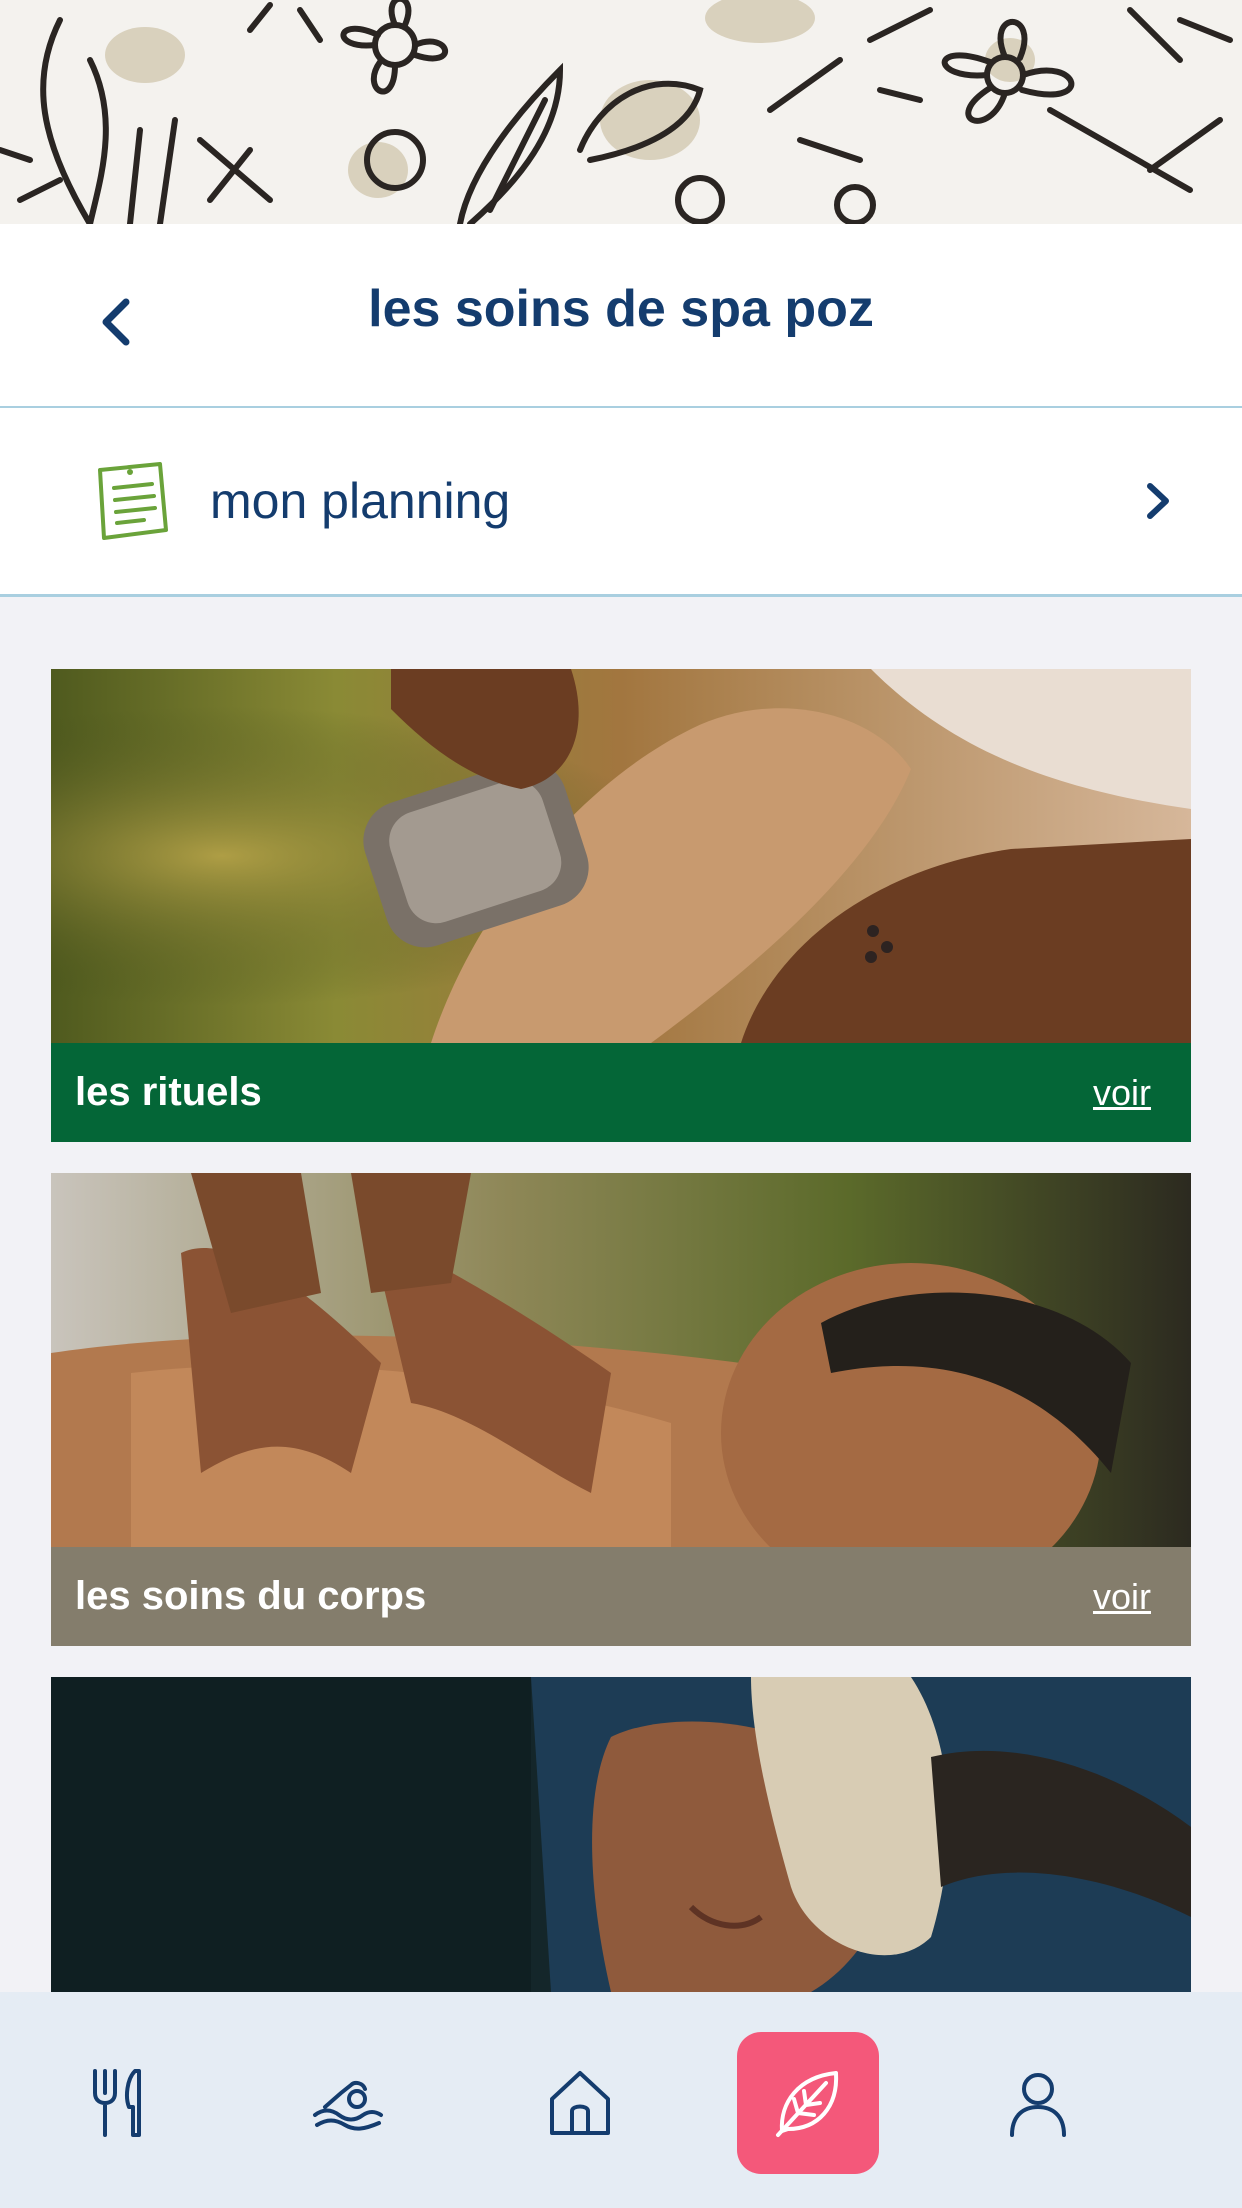 Image resolution: width=1242 pixels, height=2208 pixels. What do you see at coordinates (621, 1596) in the screenshot?
I see `soins-du-corps-caption-bar: les soins du corps voir` at bounding box center [621, 1596].